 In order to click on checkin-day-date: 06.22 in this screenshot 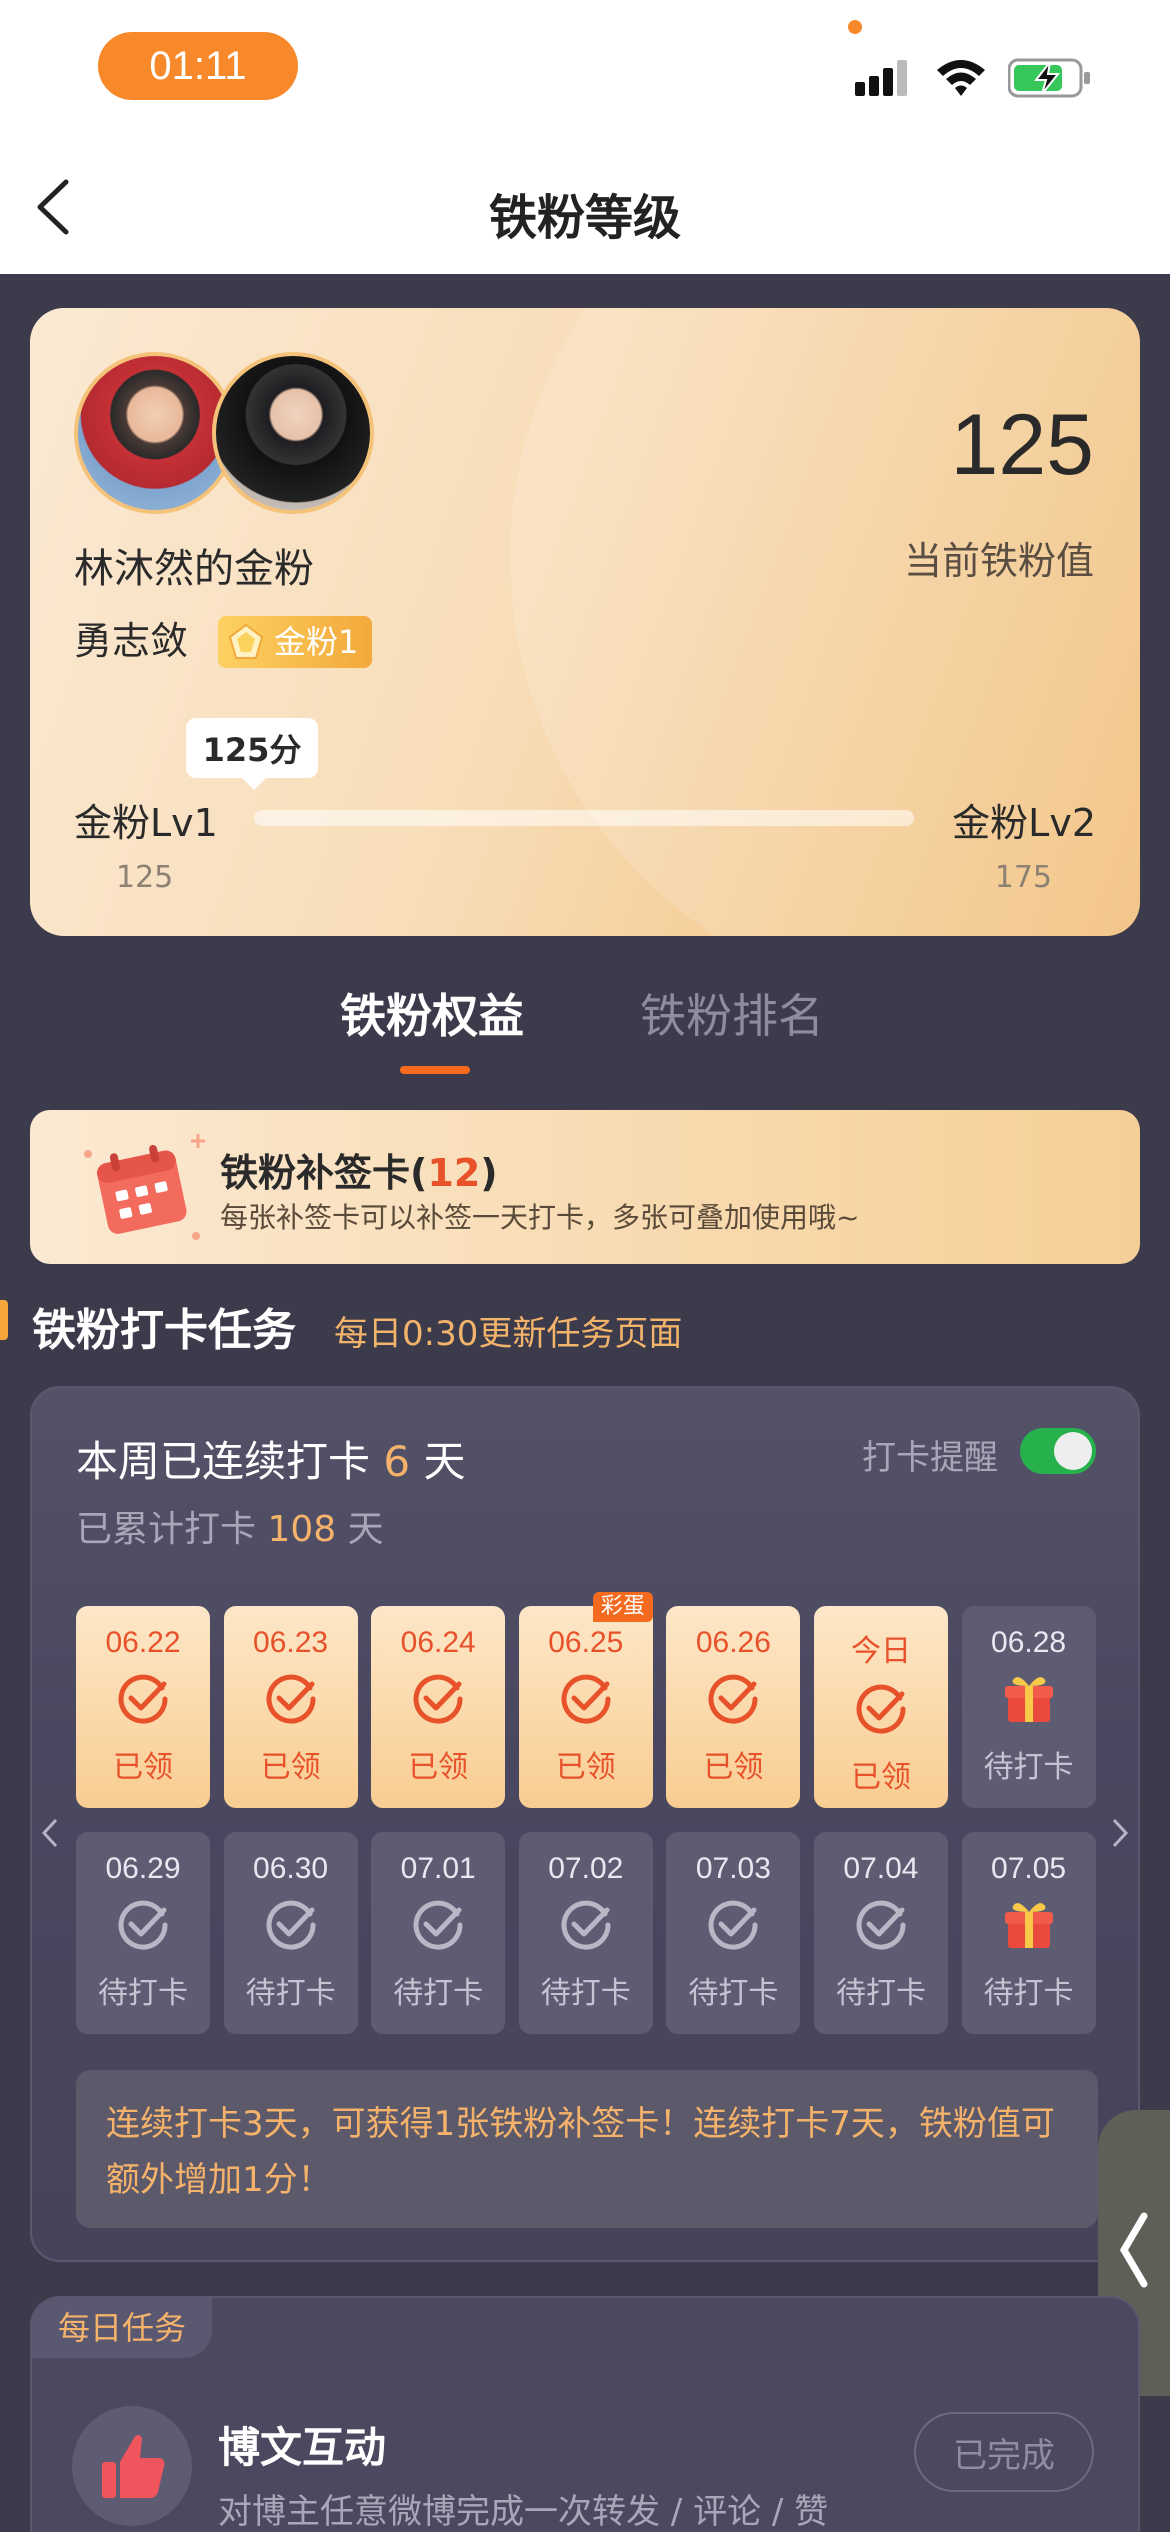, I will do `click(143, 1642)`.